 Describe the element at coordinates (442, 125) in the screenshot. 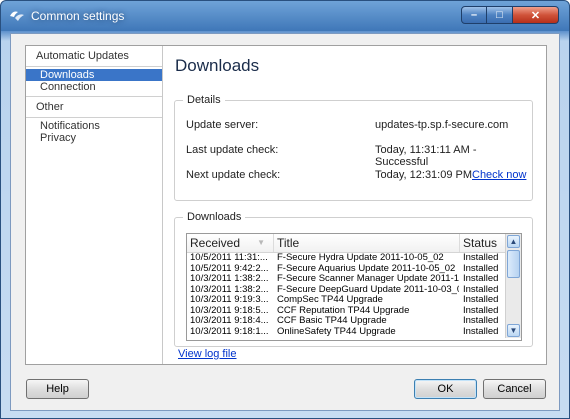

I see `update-server-value: updates-tp.sp.f-secure.com` at that location.